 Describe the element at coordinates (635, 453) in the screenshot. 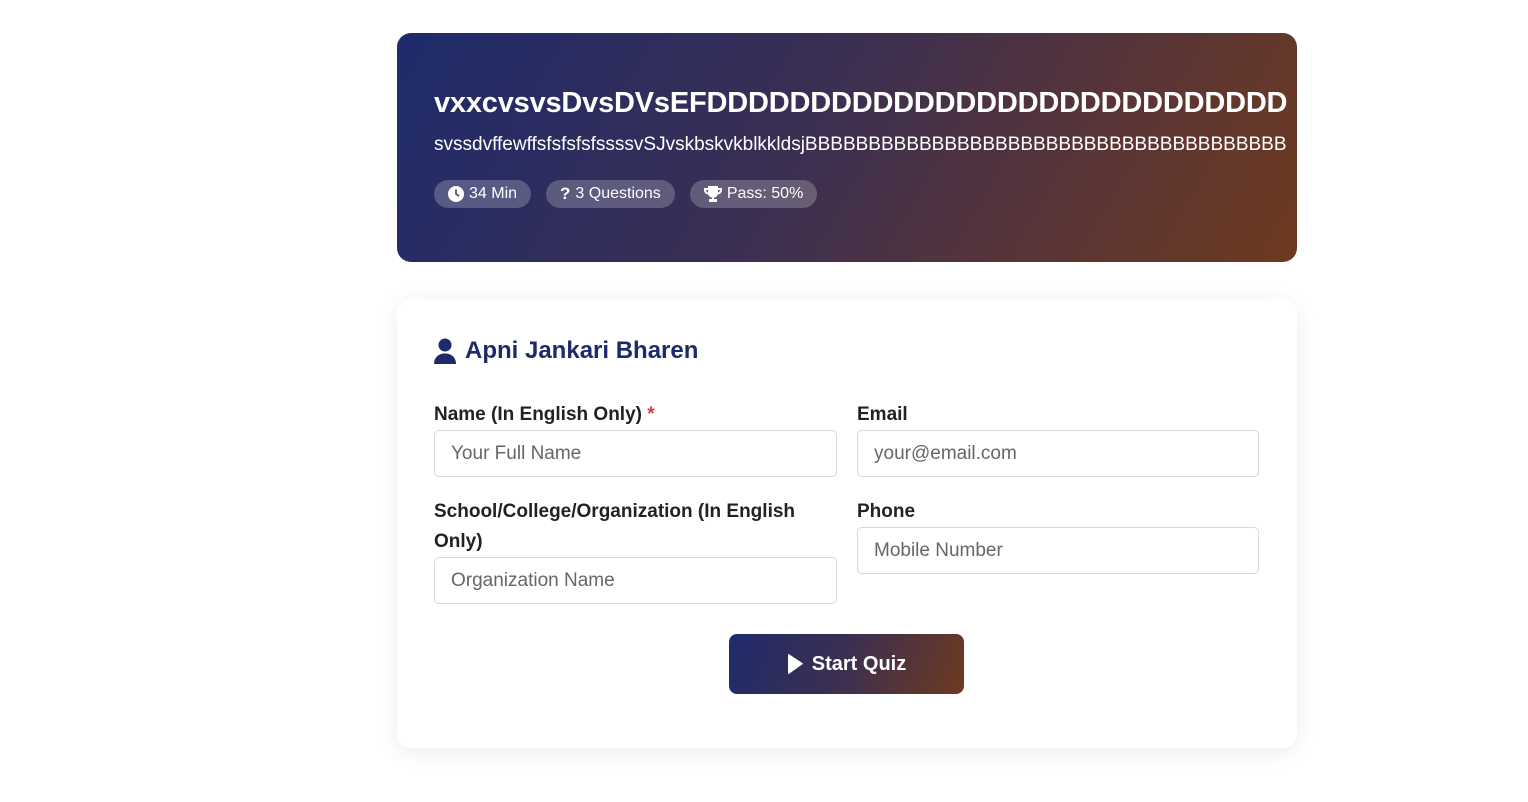

I see `name-input` at that location.